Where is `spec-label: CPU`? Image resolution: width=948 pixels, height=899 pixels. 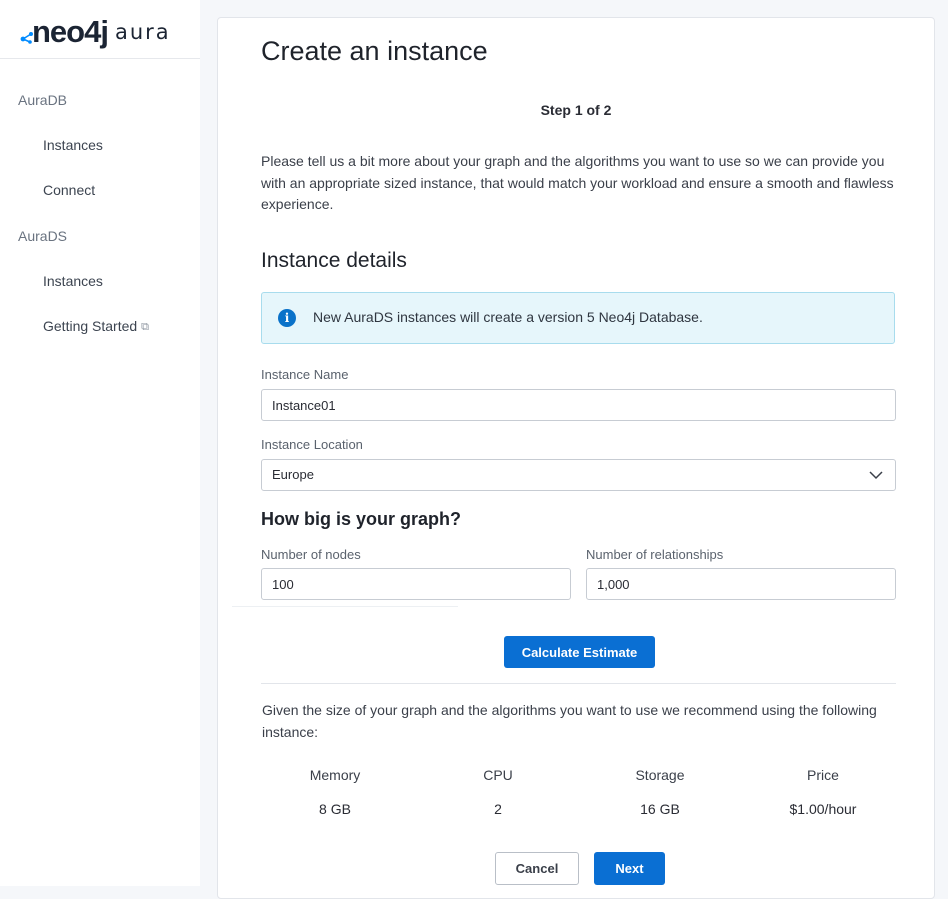 spec-label: CPU is located at coordinates (498, 775).